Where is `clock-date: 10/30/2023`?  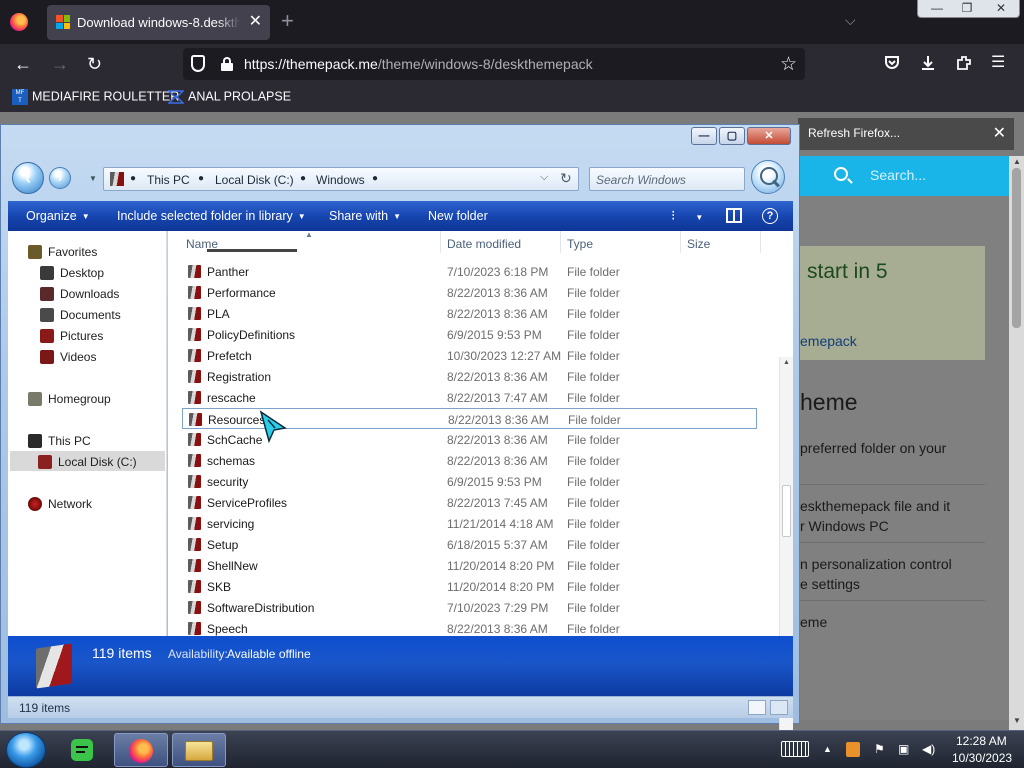 clock-date: 10/30/2023 is located at coordinates (982, 758).